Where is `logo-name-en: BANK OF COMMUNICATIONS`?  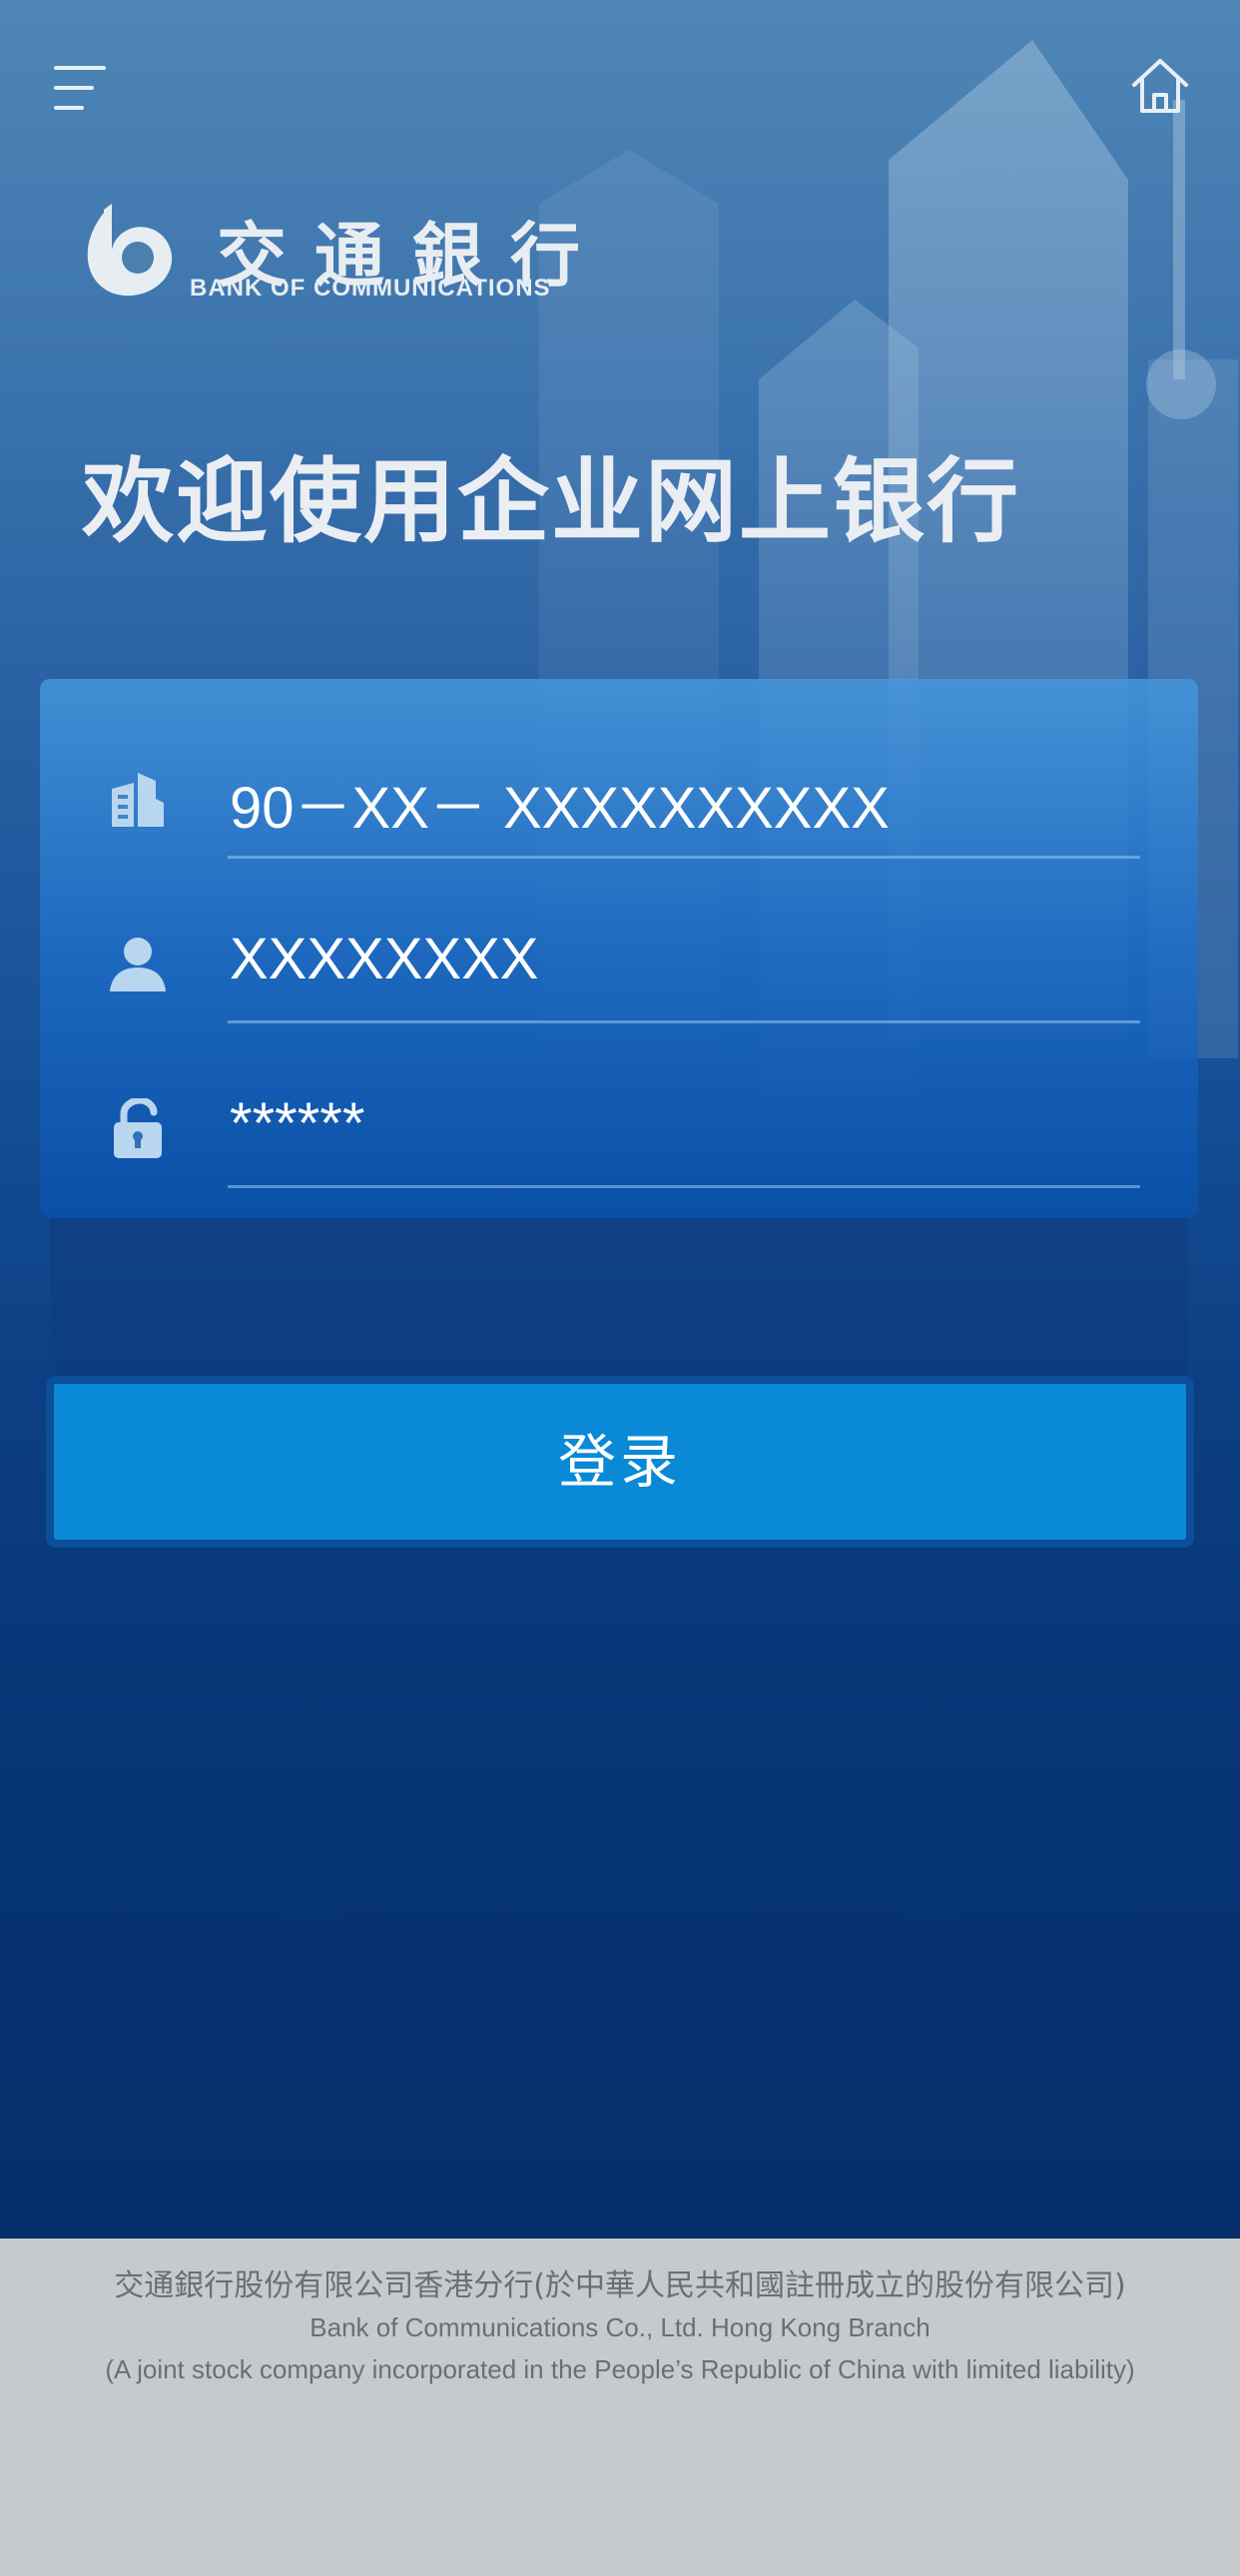 logo-name-en: BANK OF COMMUNICATIONS is located at coordinates (370, 288).